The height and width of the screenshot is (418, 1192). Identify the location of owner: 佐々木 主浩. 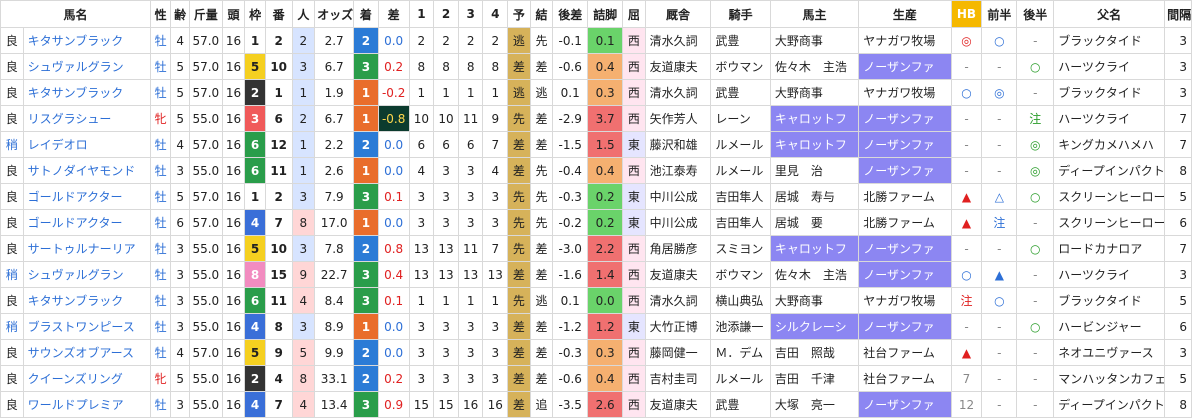
(814, 66).